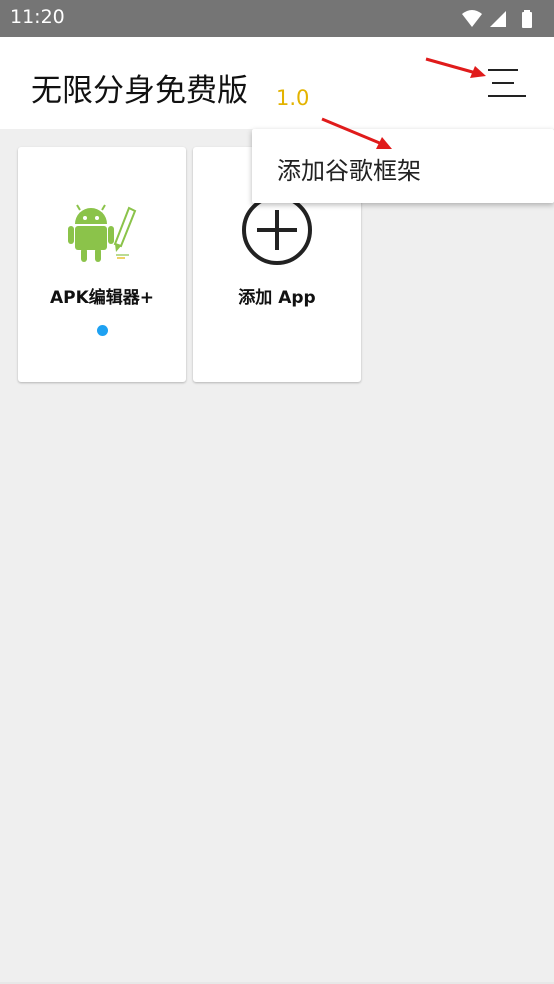  What do you see at coordinates (277, 83) in the screenshot?
I see `app-bar: 无限分身免费版 1.0` at bounding box center [277, 83].